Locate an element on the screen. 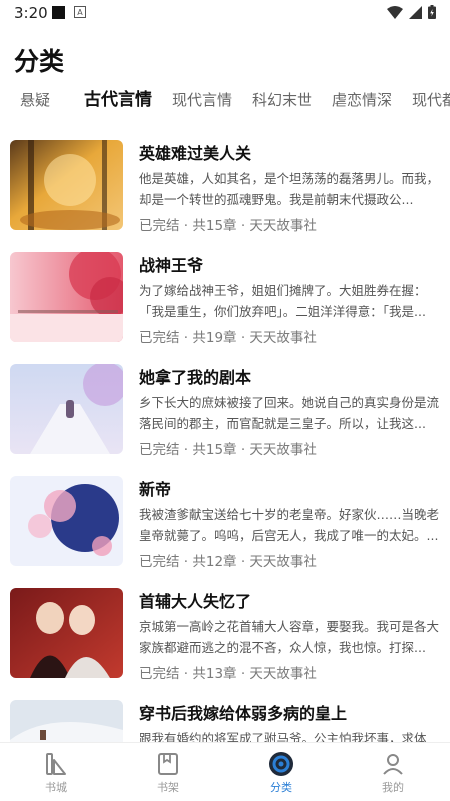  bookstore-icon is located at coordinates (56, 764).